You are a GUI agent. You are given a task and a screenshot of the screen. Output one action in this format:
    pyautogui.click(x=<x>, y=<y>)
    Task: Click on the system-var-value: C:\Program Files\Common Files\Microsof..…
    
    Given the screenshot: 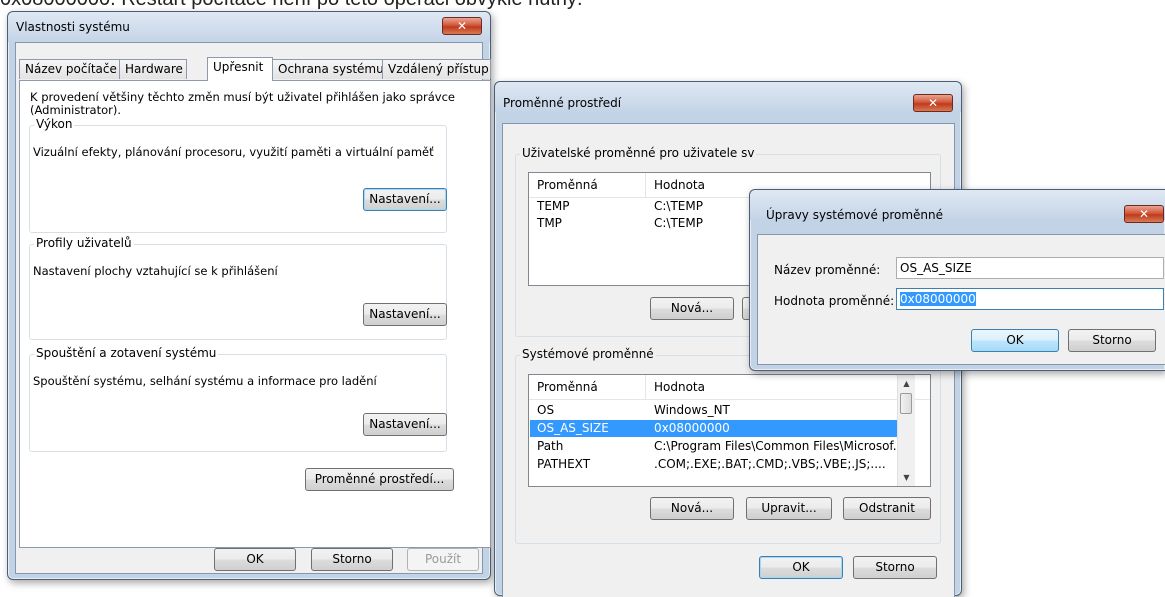 What is the action you would take?
    pyautogui.click(x=779, y=446)
    